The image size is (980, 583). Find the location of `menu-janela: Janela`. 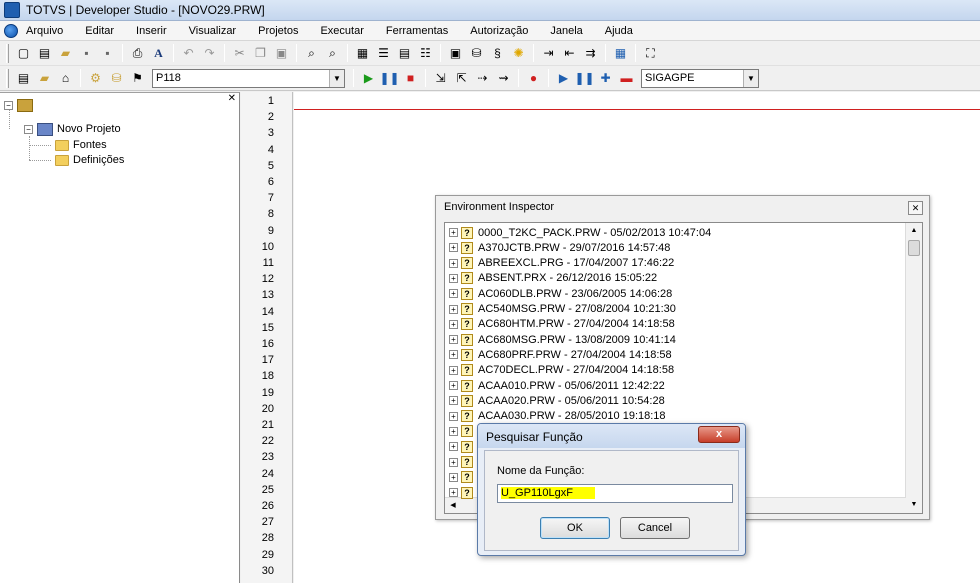

menu-janela: Janela is located at coordinates (566, 31).